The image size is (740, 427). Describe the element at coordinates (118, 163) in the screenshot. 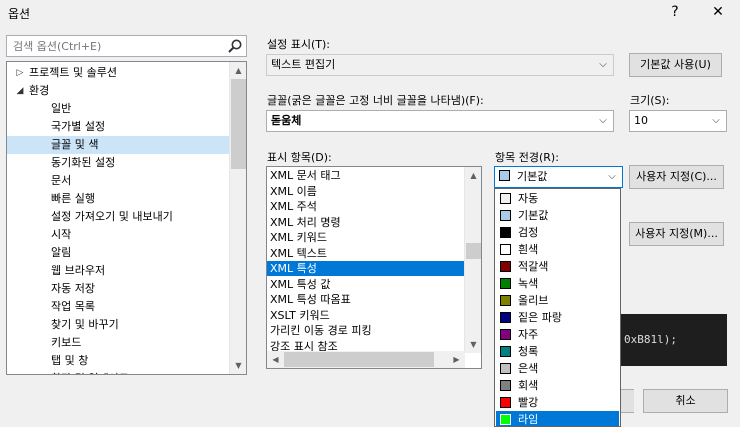

I see `tree-item: 동기화된 설정` at that location.